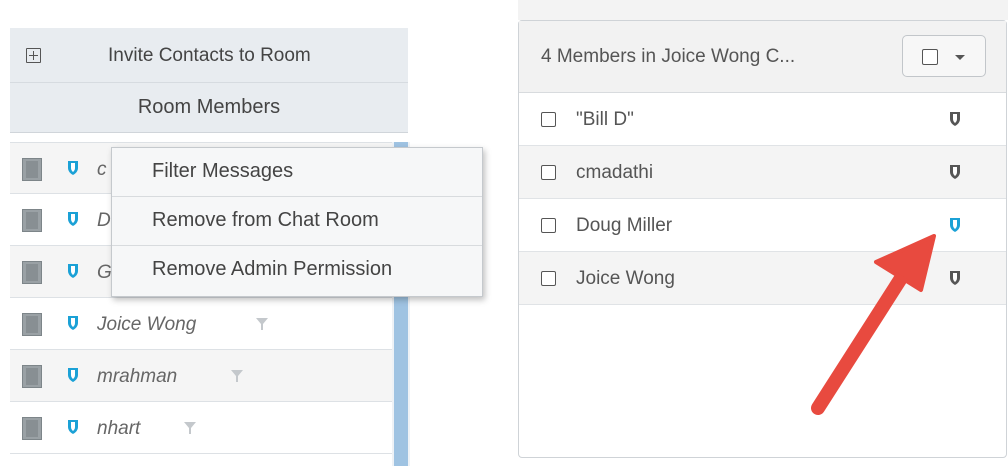 The height and width of the screenshot is (466, 1008). What do you see at coordinates (201, 324) in the screenshot?
I see `member-row: Joice Wong` at bounding box center [201, 324].